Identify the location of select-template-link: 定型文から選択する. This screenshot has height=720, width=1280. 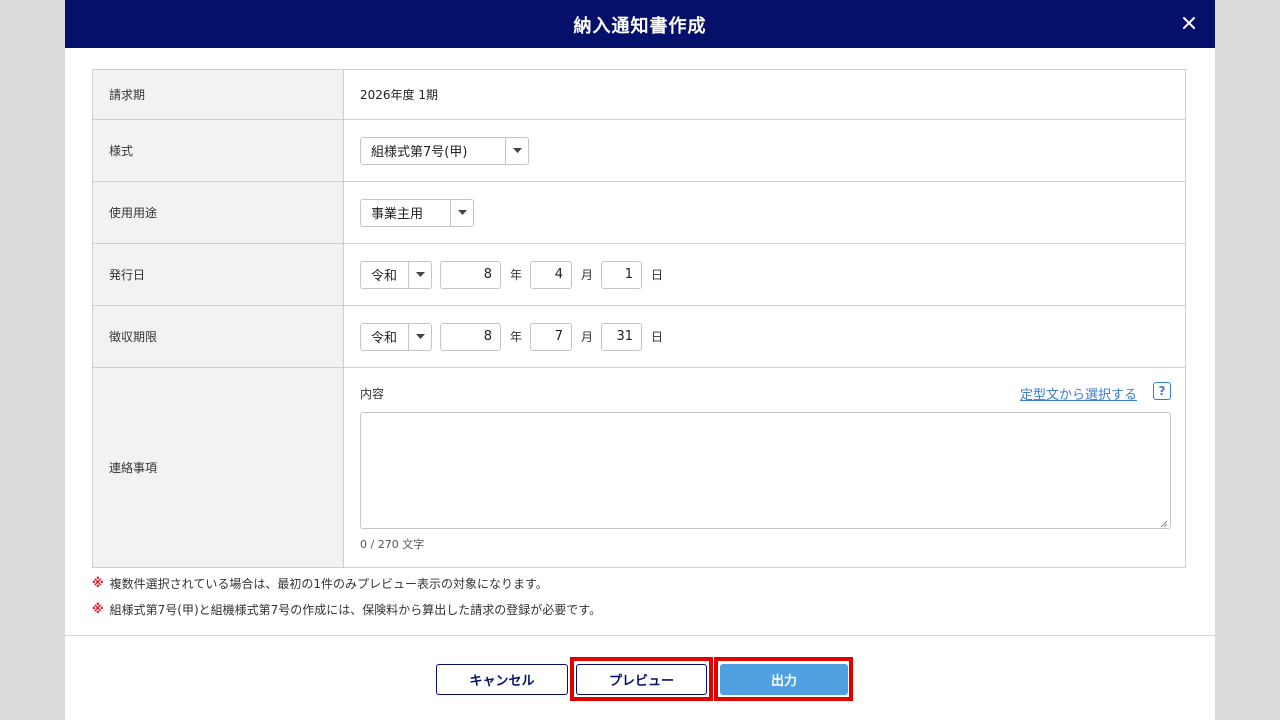
(1078, 393).